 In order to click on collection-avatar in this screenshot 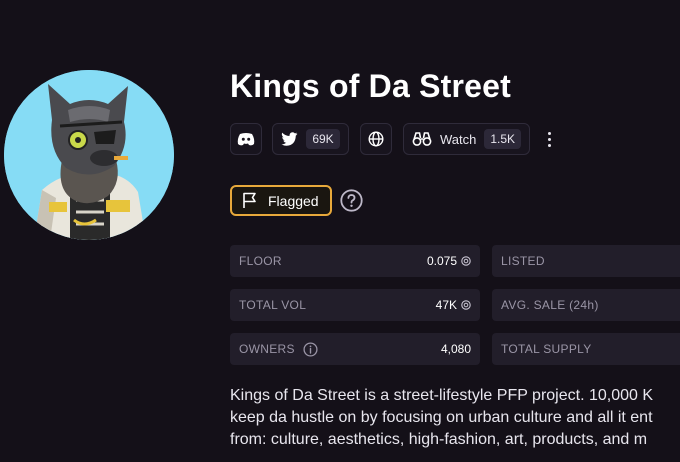, I will do `click(89, 155)`.